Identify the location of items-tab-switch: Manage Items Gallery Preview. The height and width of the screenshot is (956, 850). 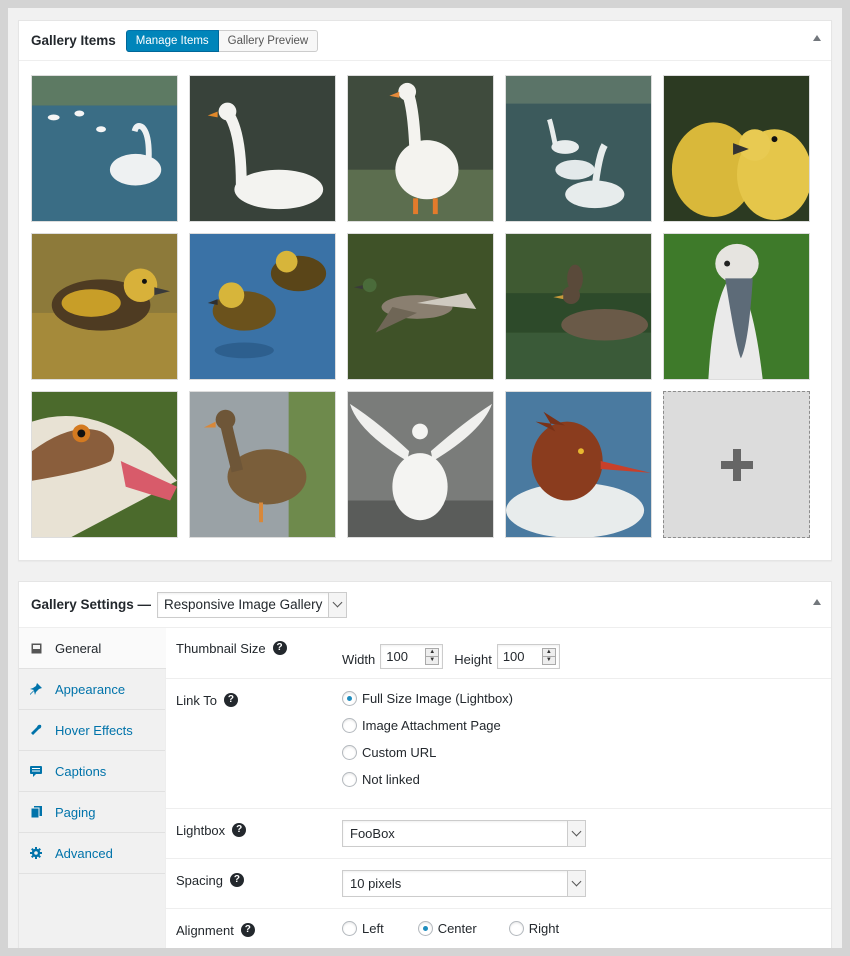
(222, 40).